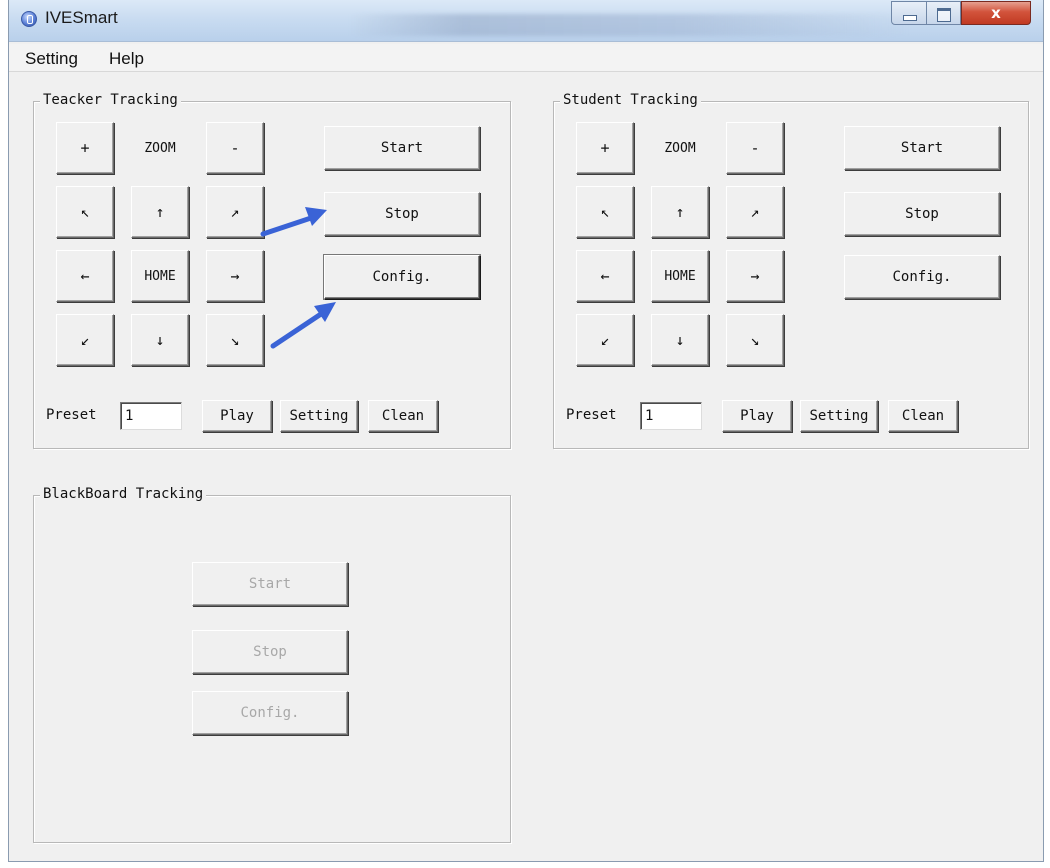 The height and width of the screenshot is (868, 1050). Describe the element at coordinates (303, 325) in the screenshot. I see `annotation-arrow-to-config` at that location.